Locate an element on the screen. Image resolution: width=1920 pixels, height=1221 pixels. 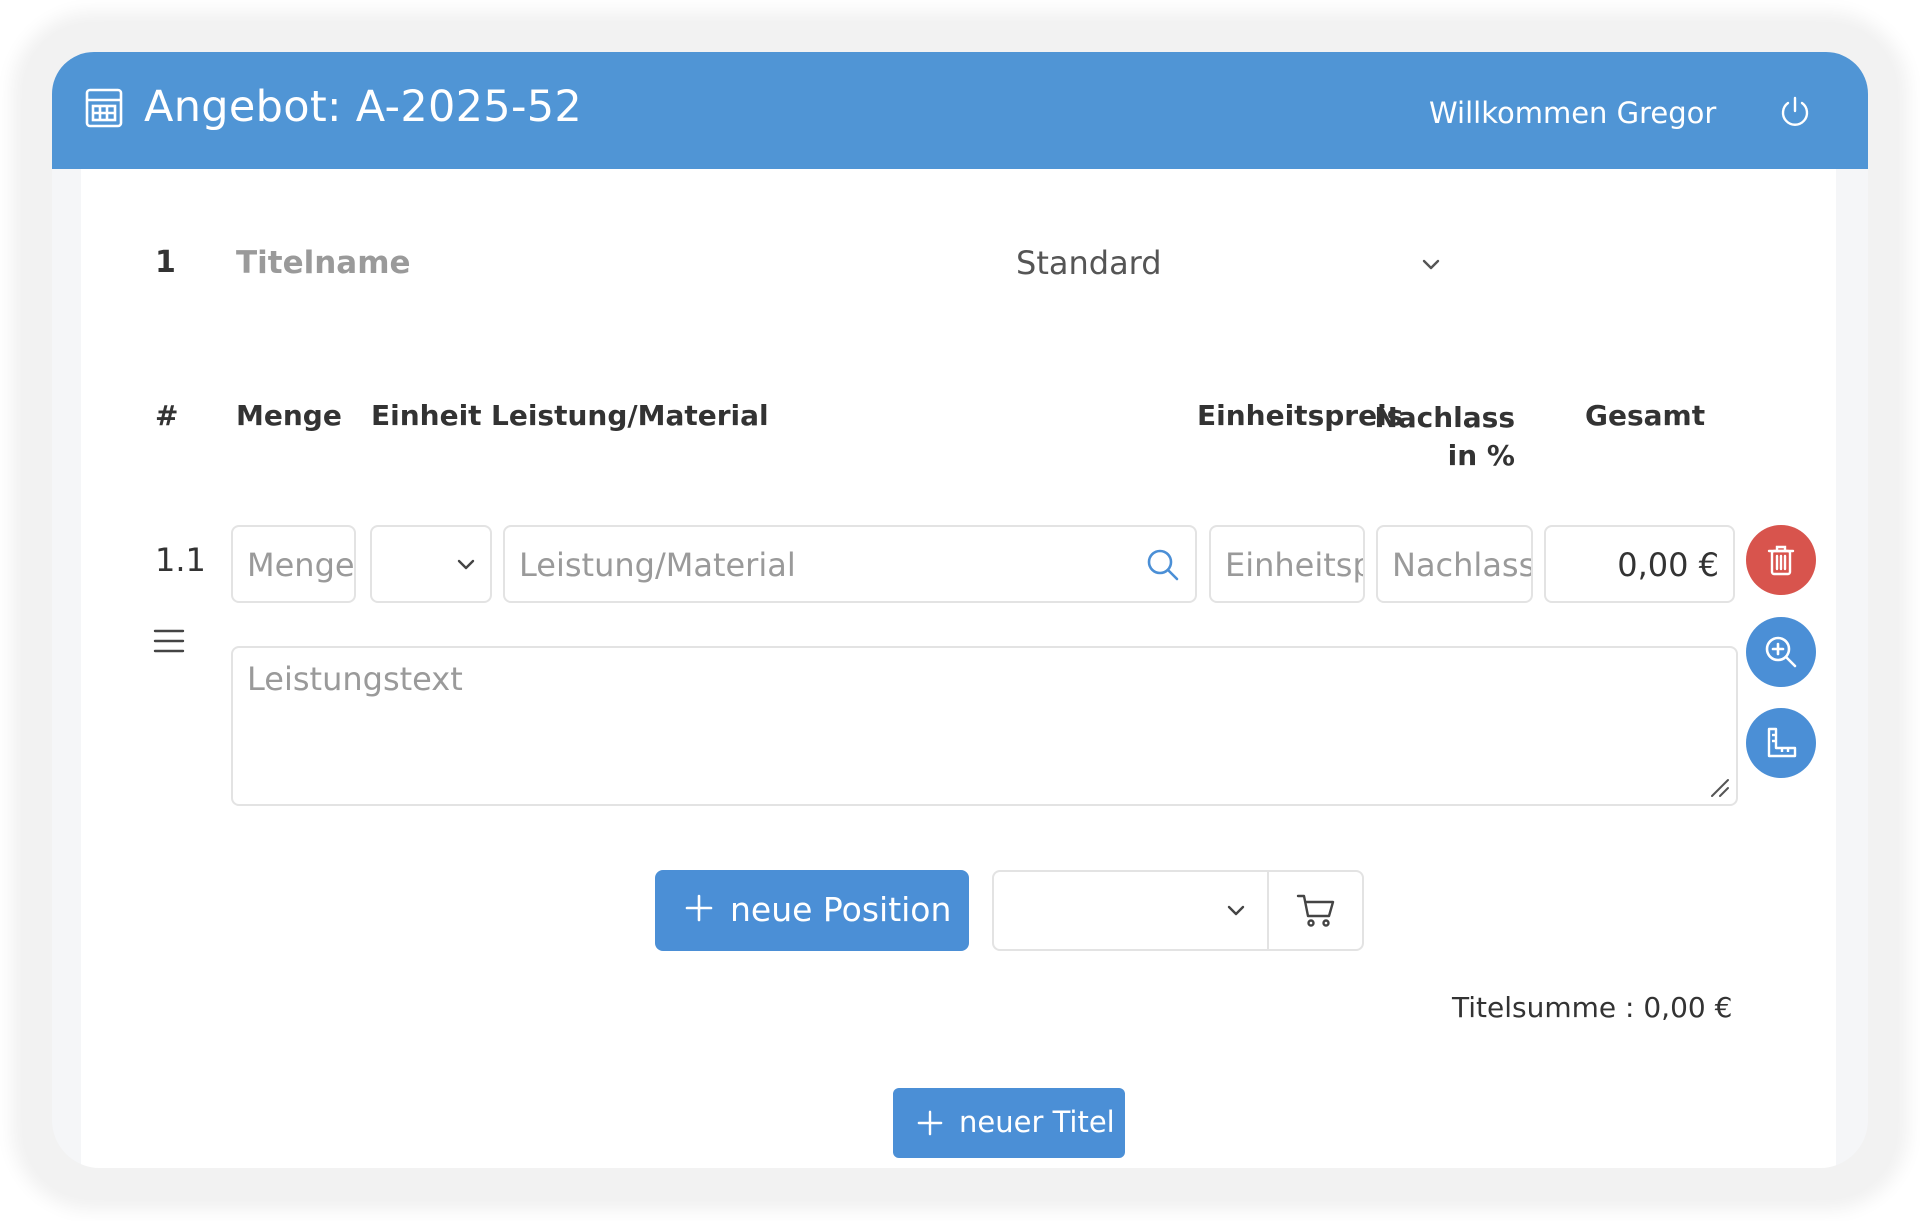
menge-input: Menge is located at coordinates (293, 564).